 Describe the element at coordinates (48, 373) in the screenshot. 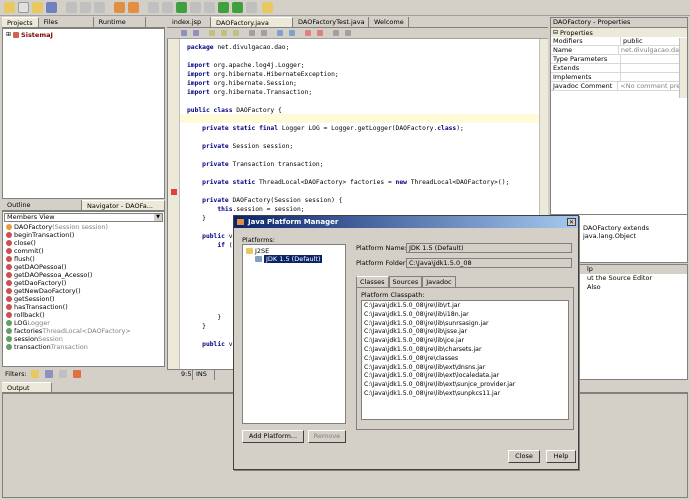

I see `filter-static-icon` at that location.